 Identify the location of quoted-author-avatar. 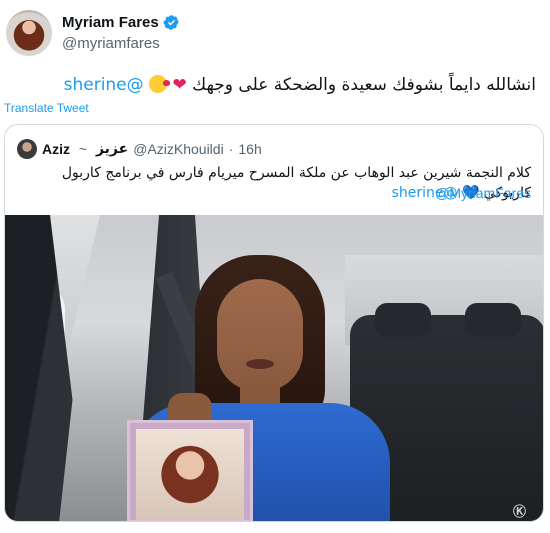
(27, 149).